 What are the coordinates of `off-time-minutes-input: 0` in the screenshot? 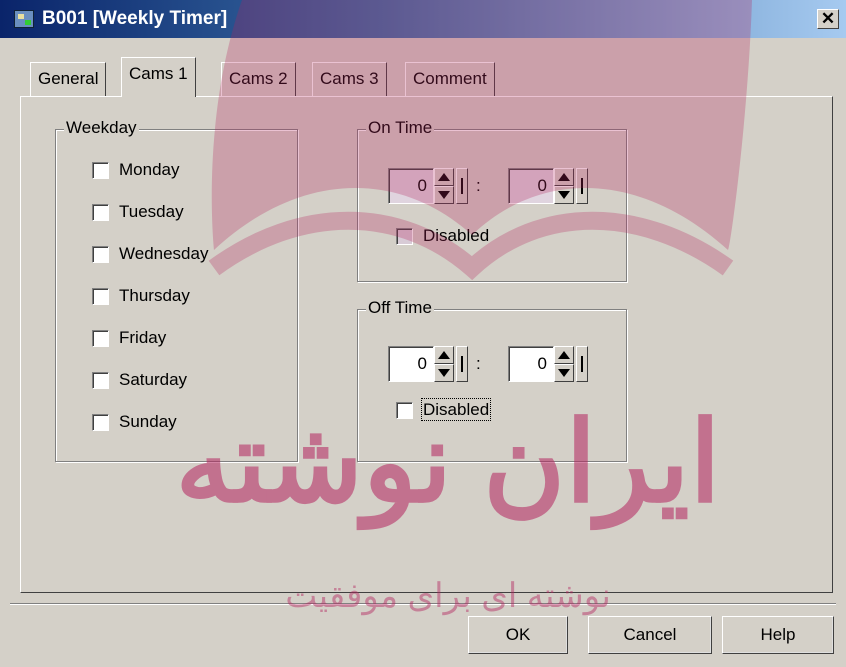 It's located at (531, 364).